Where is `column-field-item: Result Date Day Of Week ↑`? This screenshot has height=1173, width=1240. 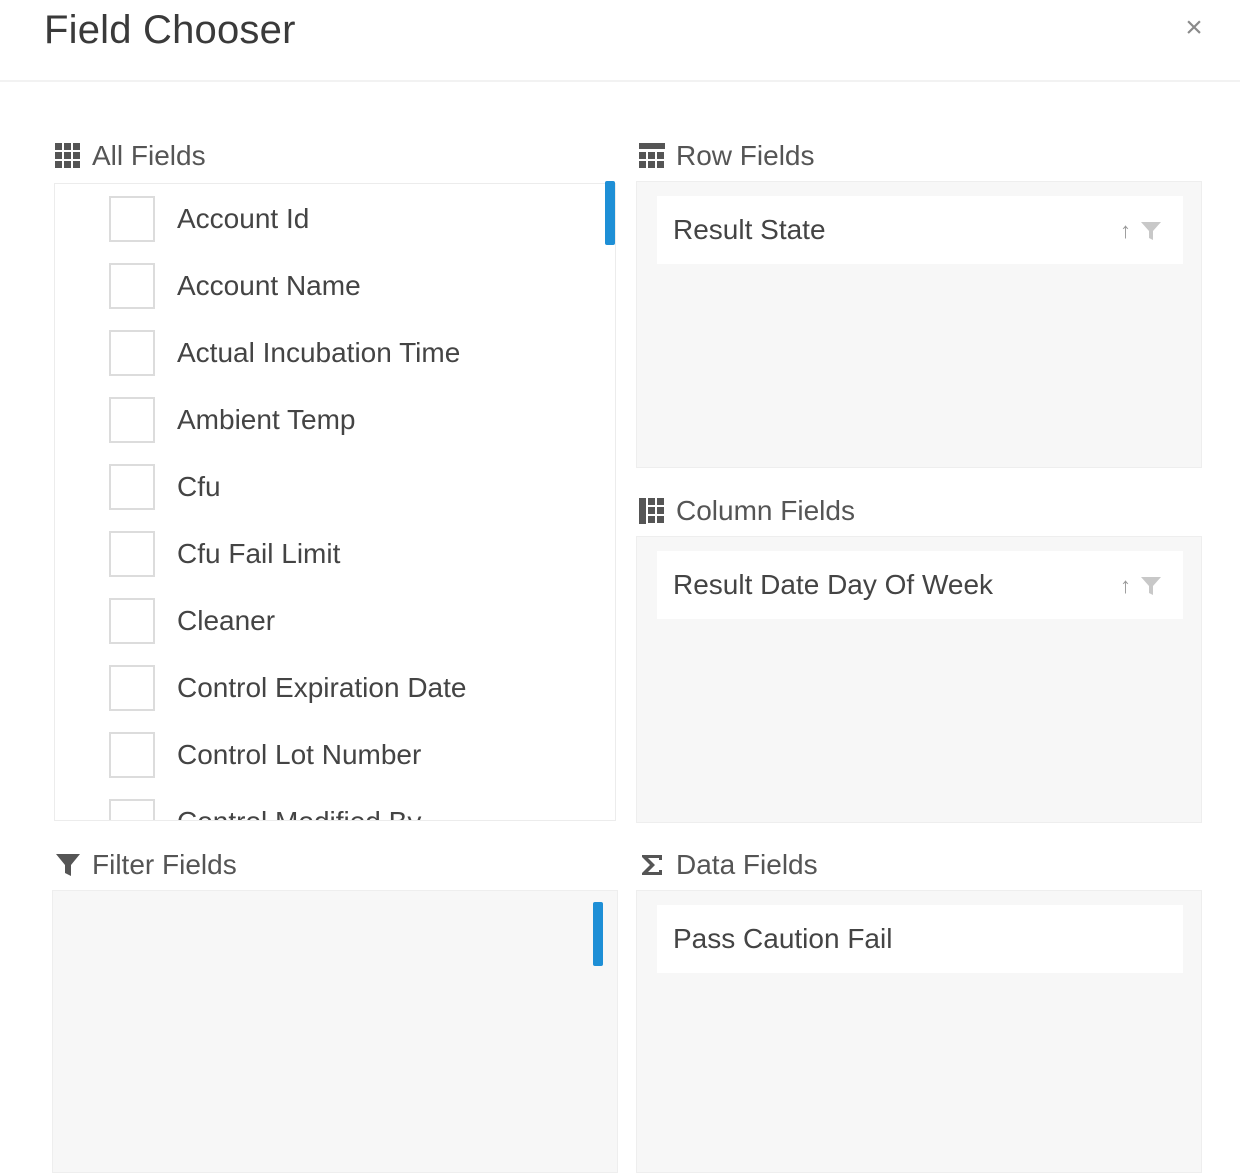 column-field-item: Result Date Day Of Week ↑ is located at coordinates (920, 585).